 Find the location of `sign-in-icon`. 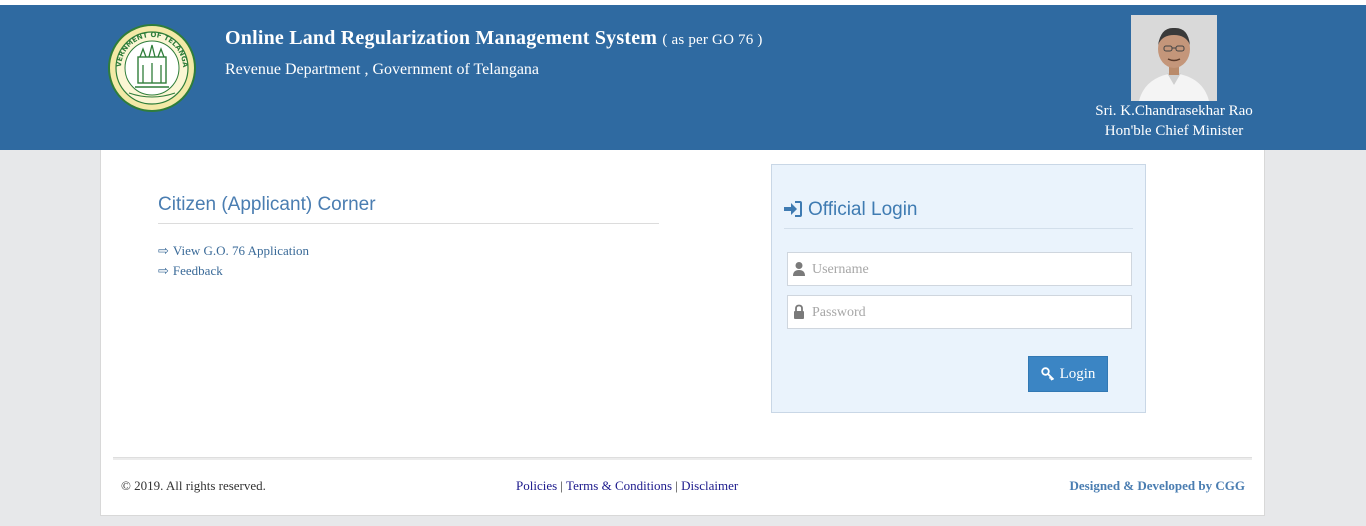

sign-in-icon is located at coordinates (793, 209).